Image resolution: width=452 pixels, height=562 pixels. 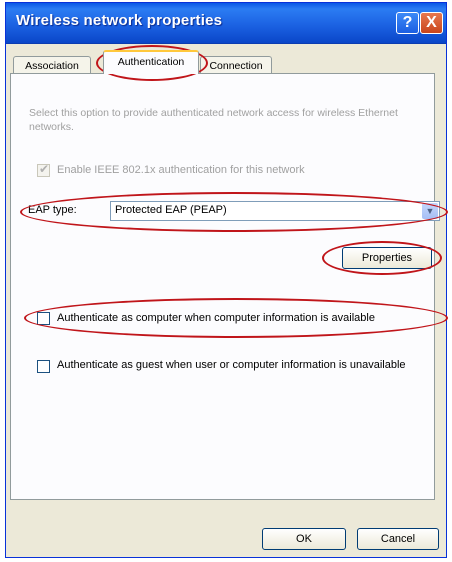 I want to click on title-bar: Wireless network properties ? X, so click(x=226, y=23).